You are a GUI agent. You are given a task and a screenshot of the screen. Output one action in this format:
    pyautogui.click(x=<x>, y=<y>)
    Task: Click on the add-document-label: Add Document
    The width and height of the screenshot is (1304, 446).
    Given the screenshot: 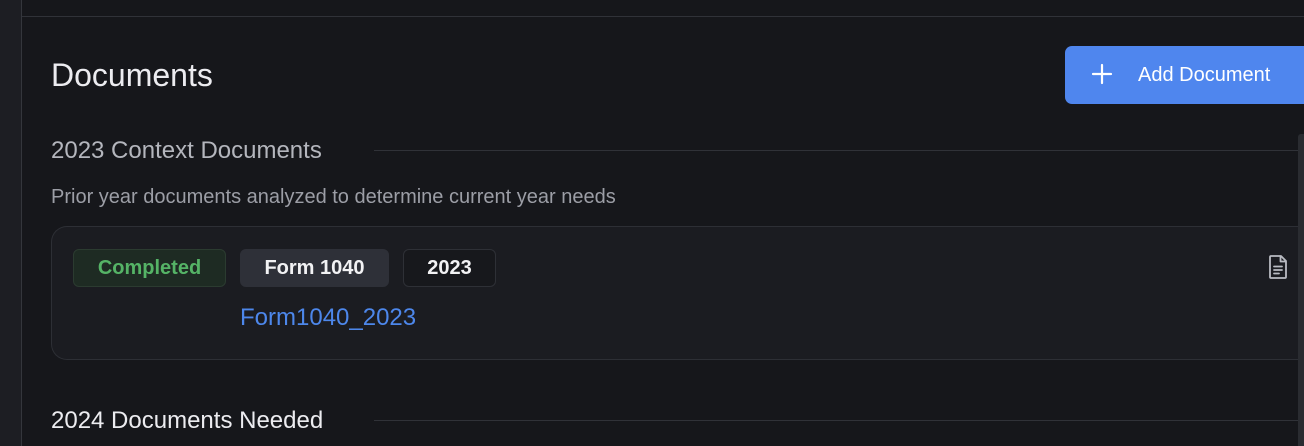 What is the action you would take?
    pyautogui.click(x=1204, y=75)
    